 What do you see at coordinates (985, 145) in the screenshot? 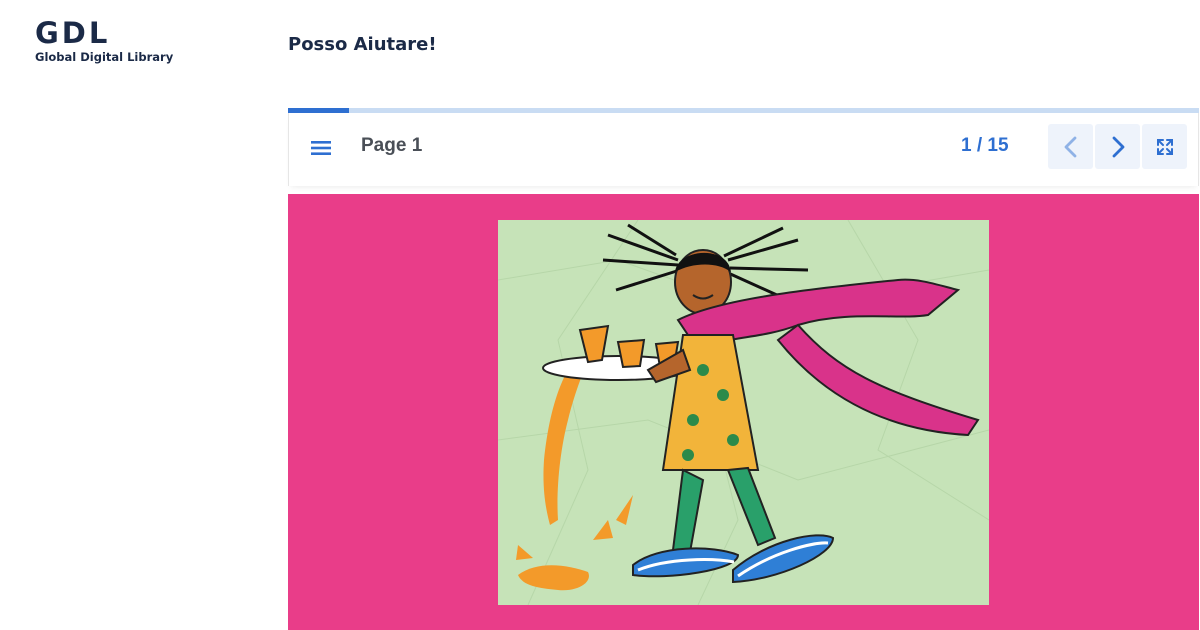
I see `page-counter: 1 / 15` at bounding box center [985, 145].